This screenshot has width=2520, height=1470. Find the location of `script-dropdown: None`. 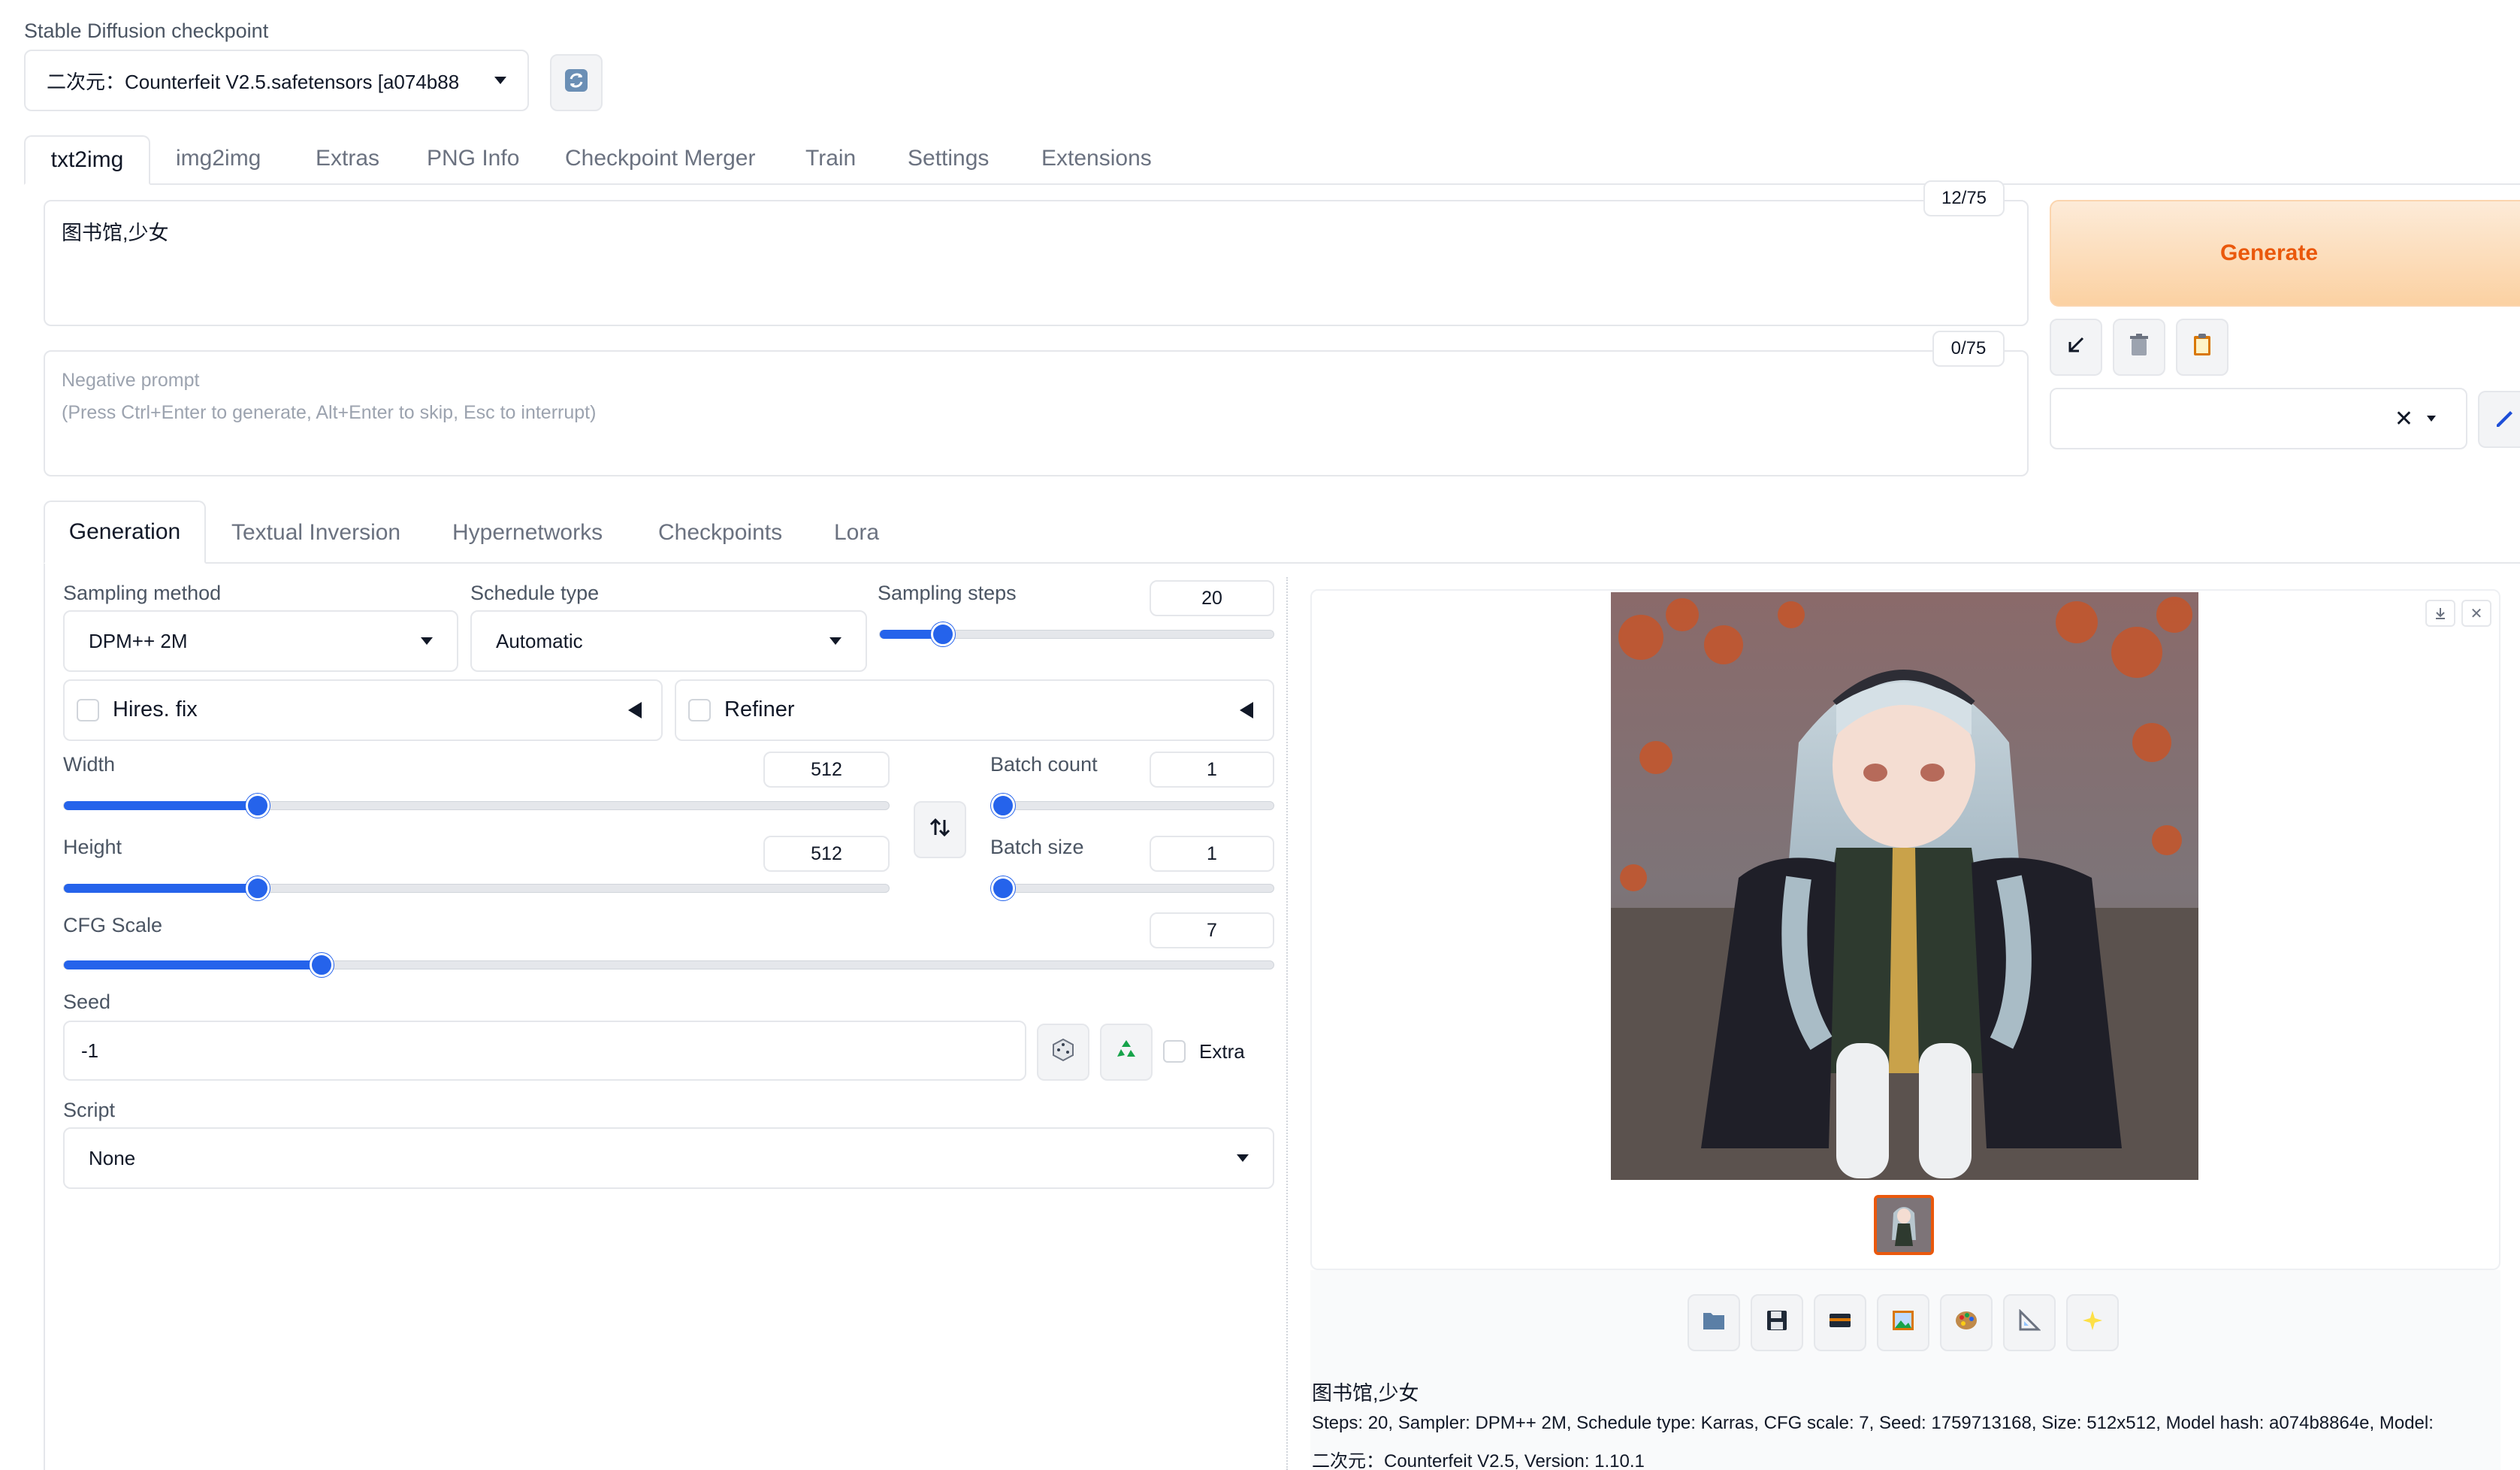

script-dropdown: None is located at coordinates (668, 1158).